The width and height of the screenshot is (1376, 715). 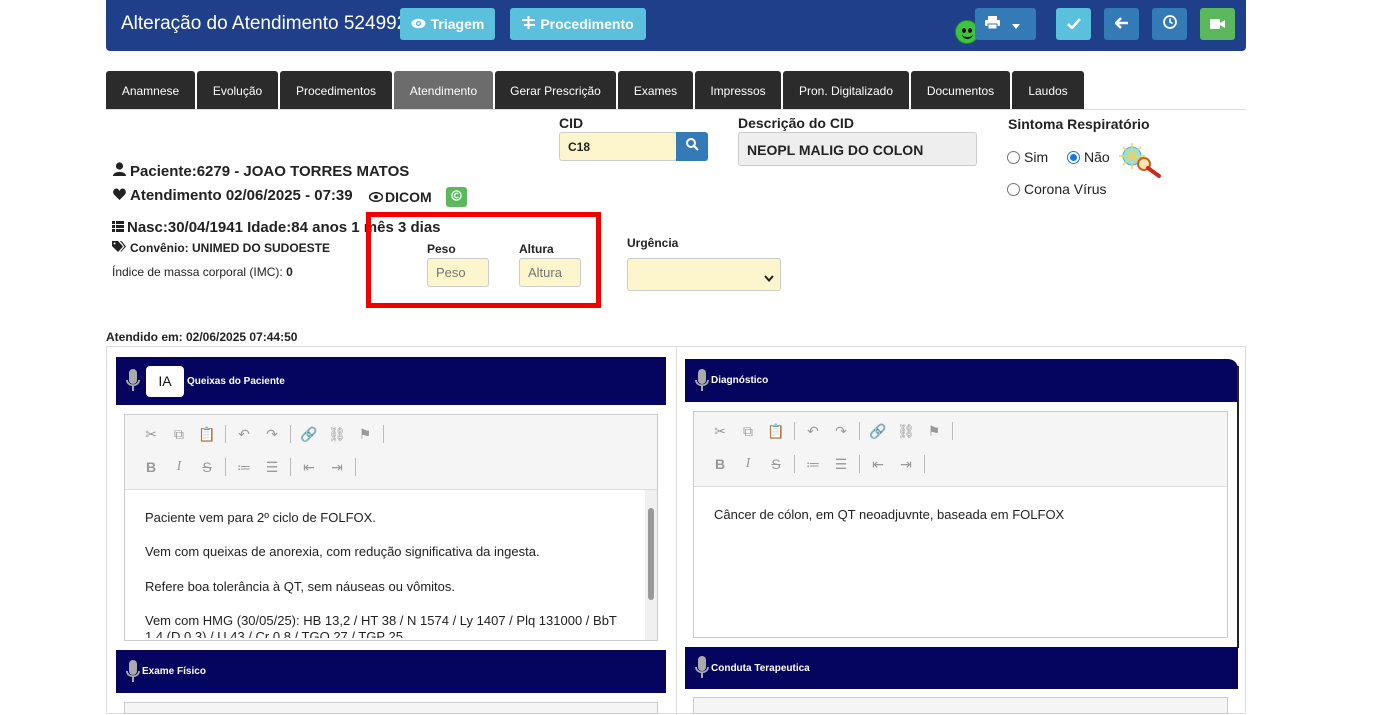 What do you see at coordinates (651, 554) in the screenshot?
I see `scrollbar-thumb` at bounding box center [651, 554].